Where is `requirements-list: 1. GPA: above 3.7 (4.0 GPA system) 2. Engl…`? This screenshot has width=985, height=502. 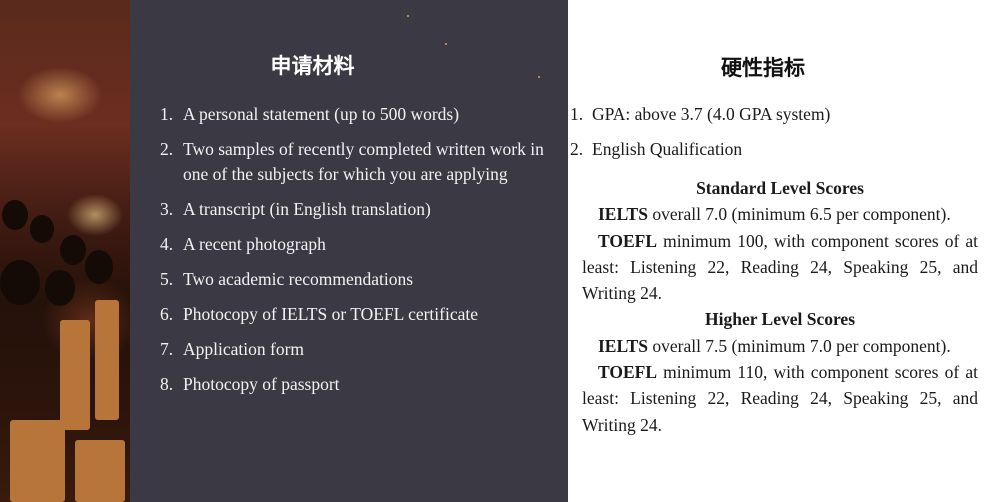 requirements-list: 1. GPA: above 3.7 (4.0 GPA system) 2. Engl… is located at coordinates (772, 137).